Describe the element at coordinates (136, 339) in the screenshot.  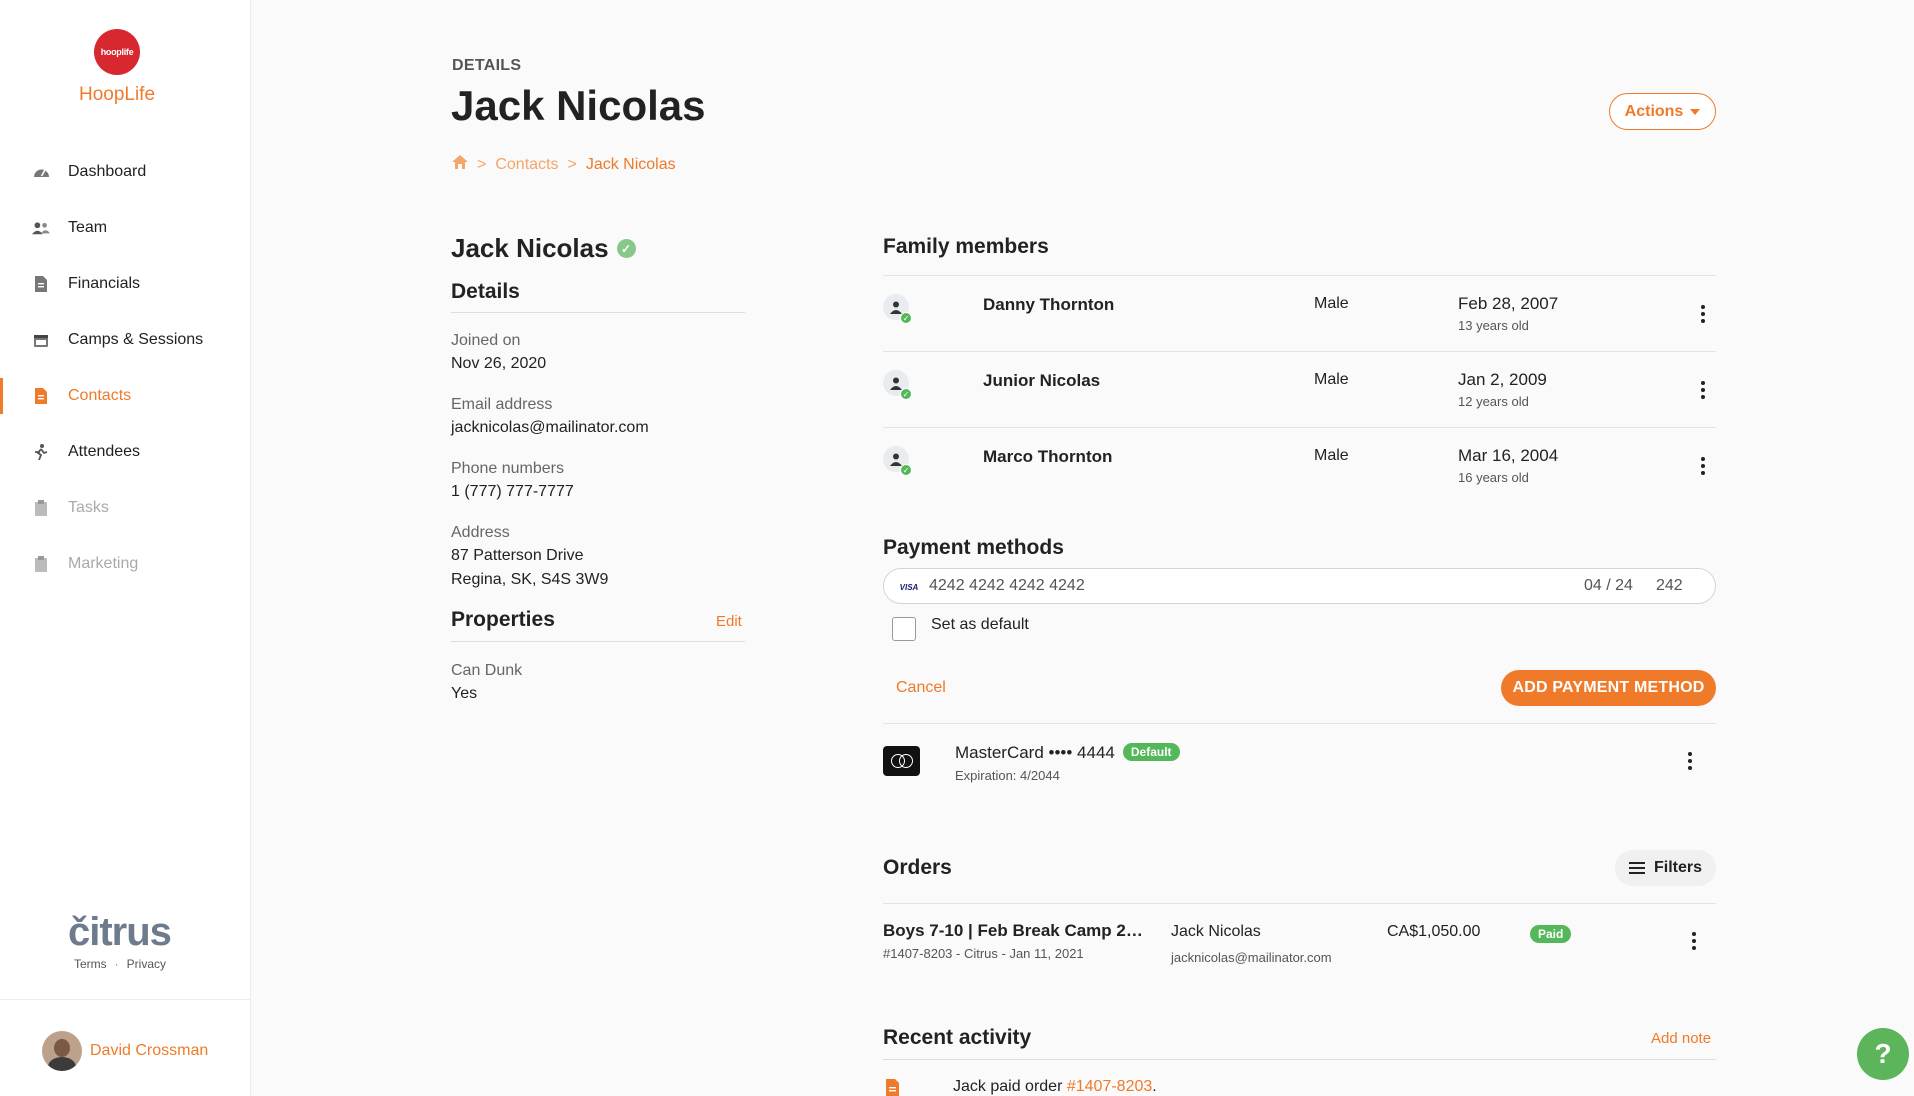
I see `sidebar-item-label: Camps & Sessions` at that location.